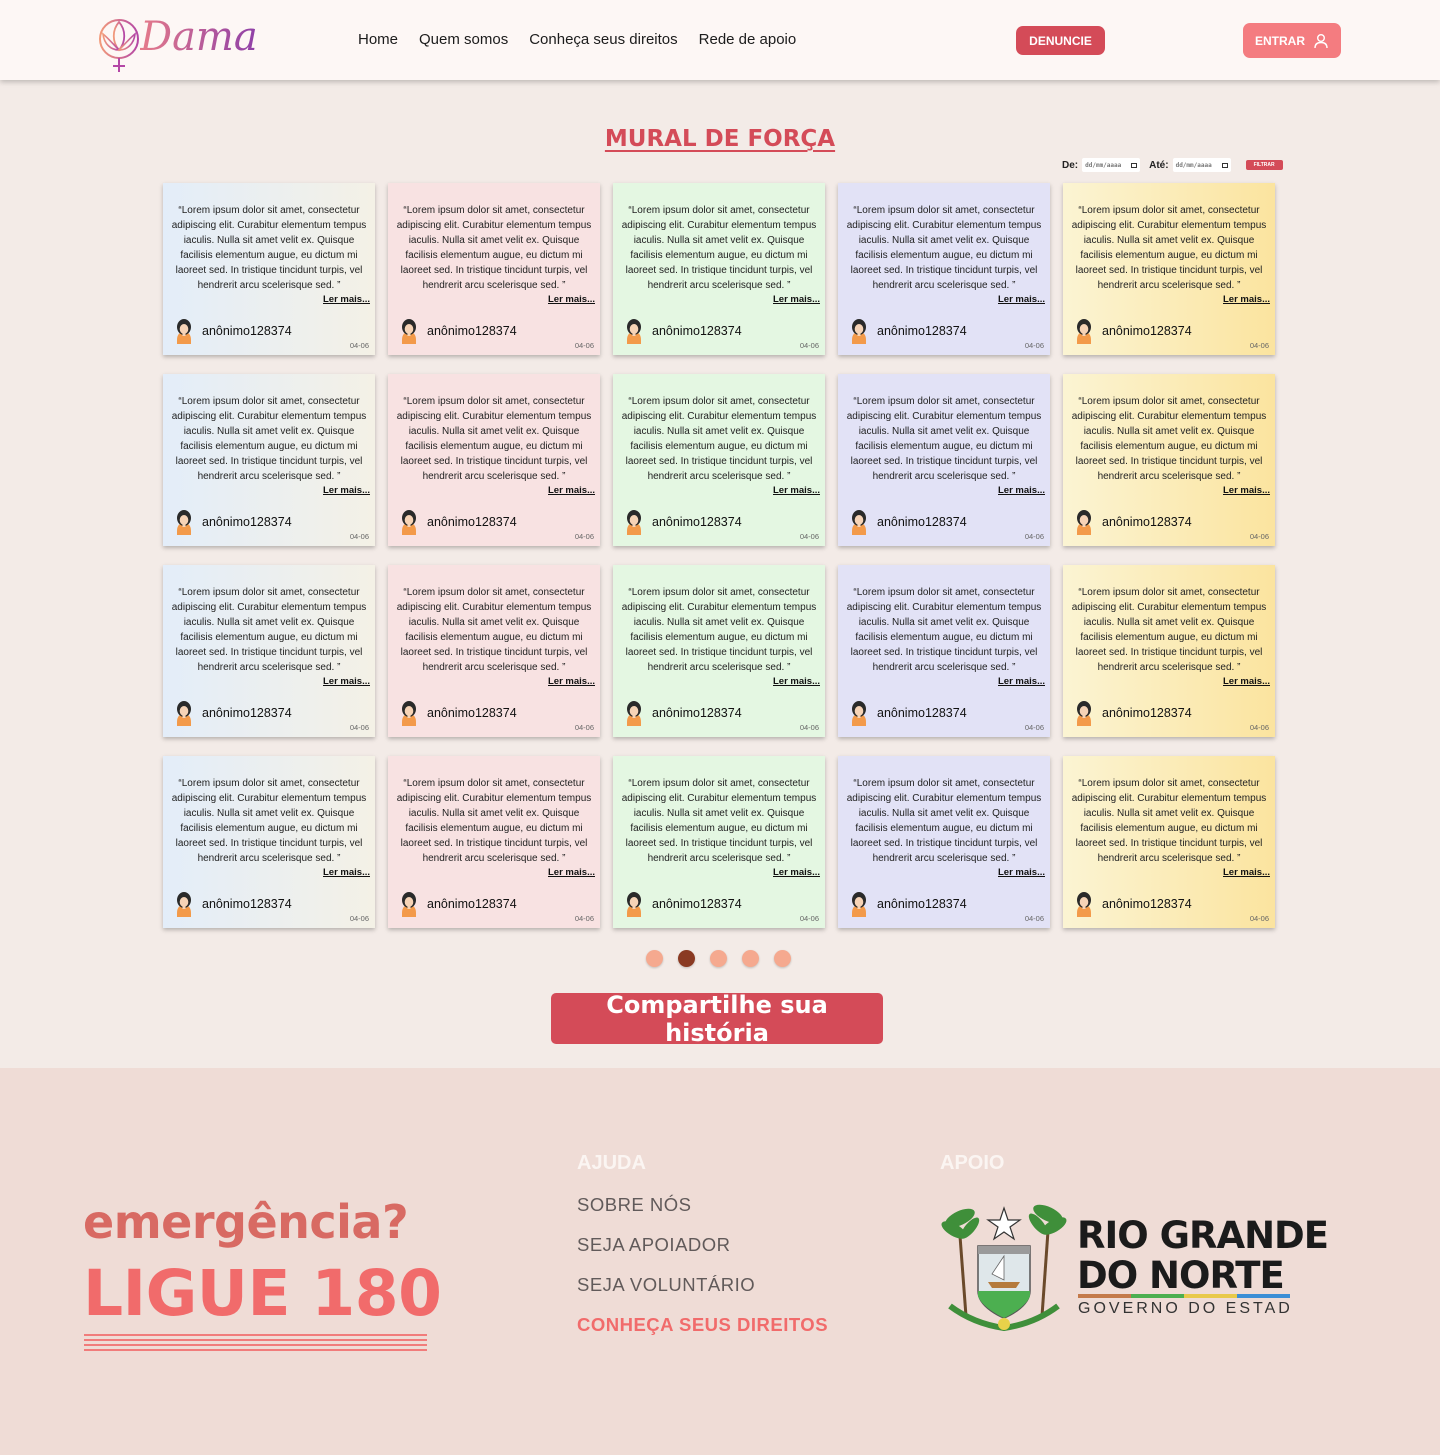  What do you see at coordinates (702, 1334) in the screenshot?
I see `link-conheca-direitos: CONHEÇA SEUS DIREITOS` at bounding box center [702, 1334].